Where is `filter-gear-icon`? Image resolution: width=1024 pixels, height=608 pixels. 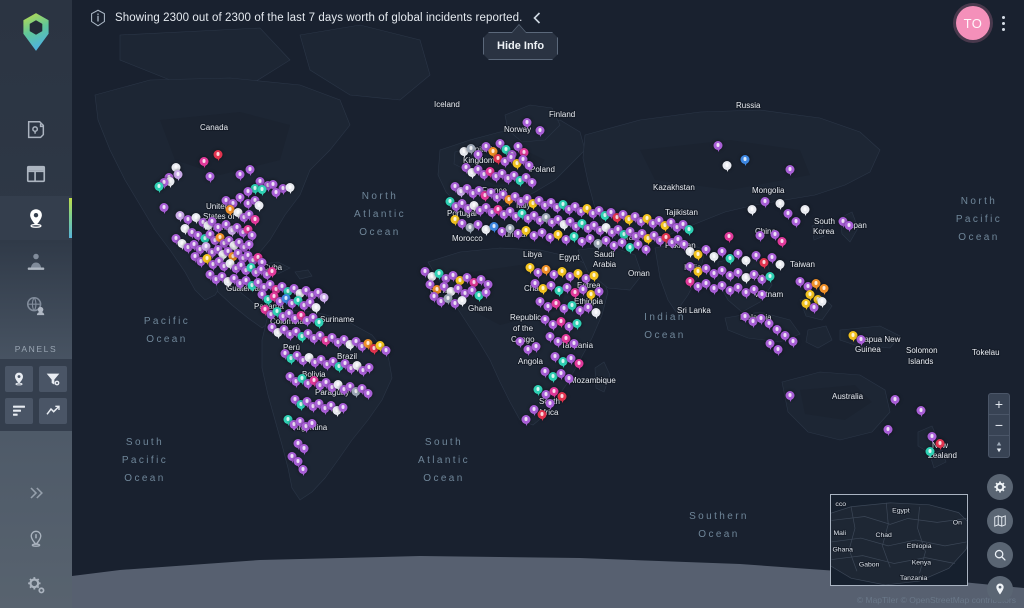
filter-gear-icon is located at coordinates (53, 379).